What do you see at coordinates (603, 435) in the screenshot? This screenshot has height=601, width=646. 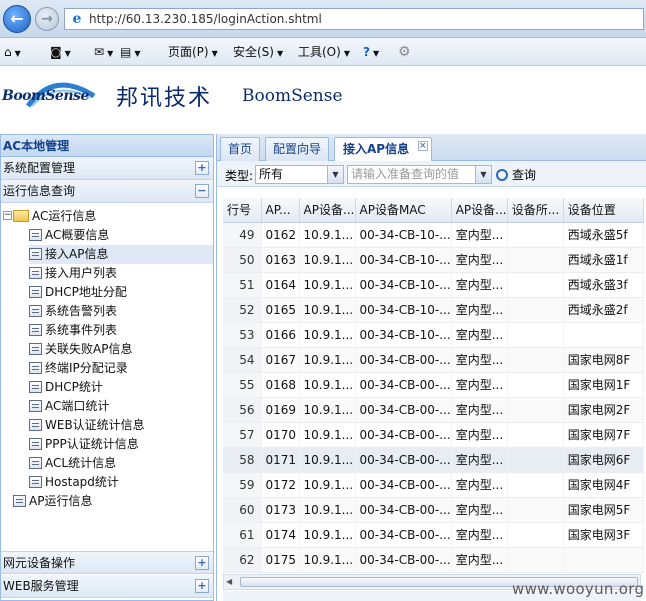 I see `table-cell: 国家电网7F` at bounding box center [603, 435].